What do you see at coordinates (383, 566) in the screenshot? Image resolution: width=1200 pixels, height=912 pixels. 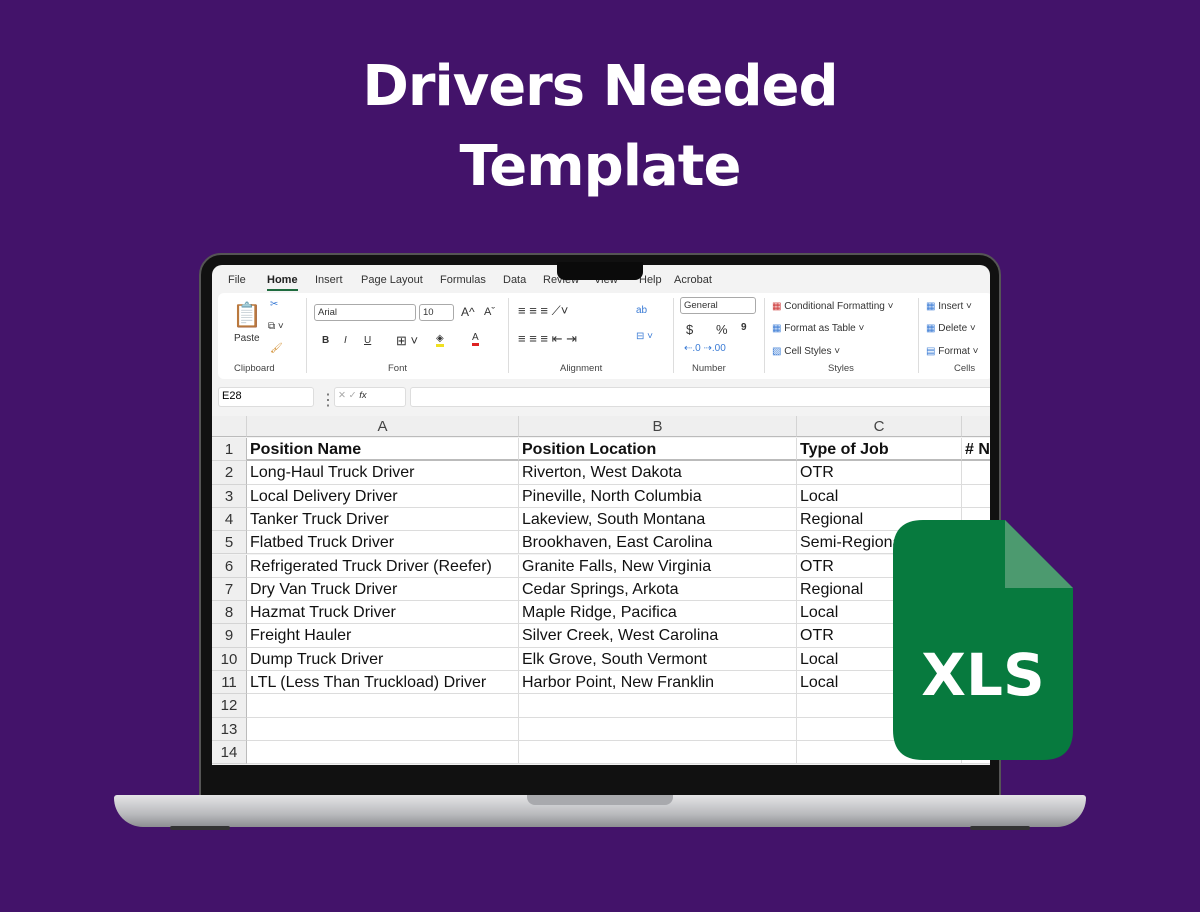 I see `cell: Refrigerated Truck Driver (Reefer)` at bounding box center [383, 566].